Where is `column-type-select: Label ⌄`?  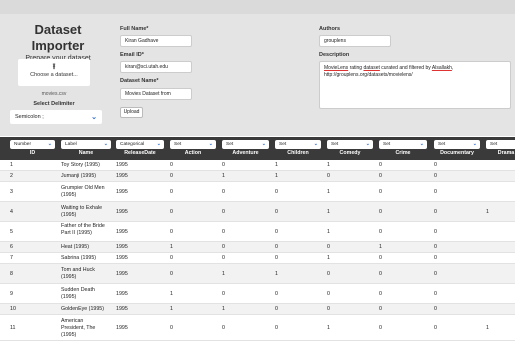 column-type-select: Label ⌄ is located at coordinates (86, 144).